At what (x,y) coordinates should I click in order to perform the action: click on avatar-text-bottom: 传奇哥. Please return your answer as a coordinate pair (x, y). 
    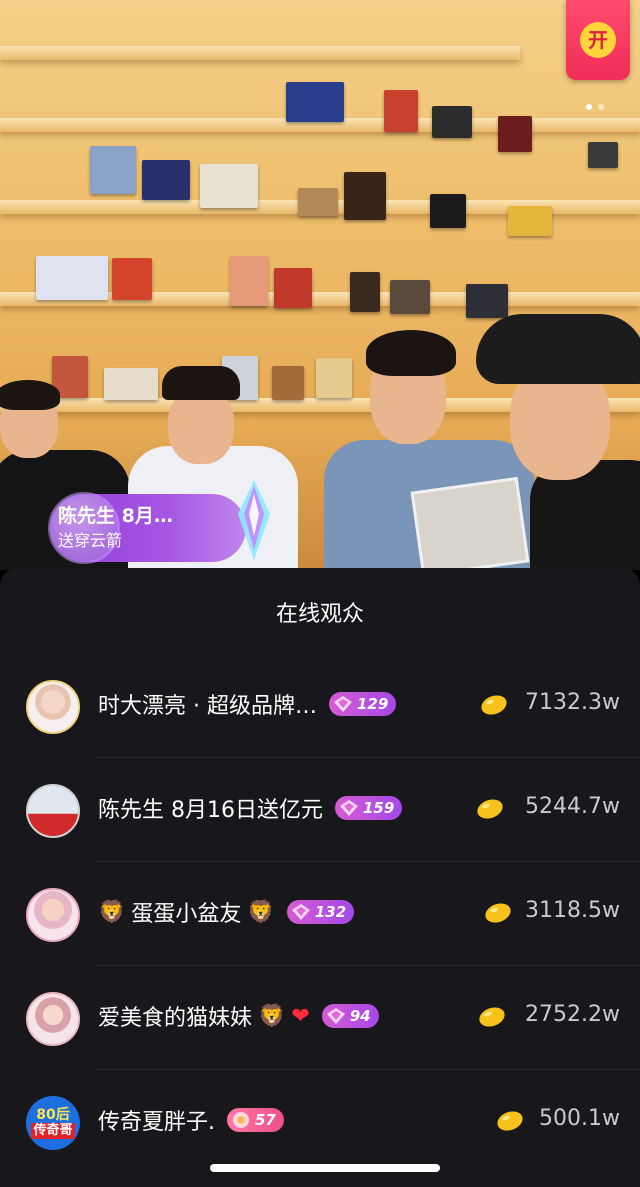
    Looking at the image, I should click on (53, 1131).